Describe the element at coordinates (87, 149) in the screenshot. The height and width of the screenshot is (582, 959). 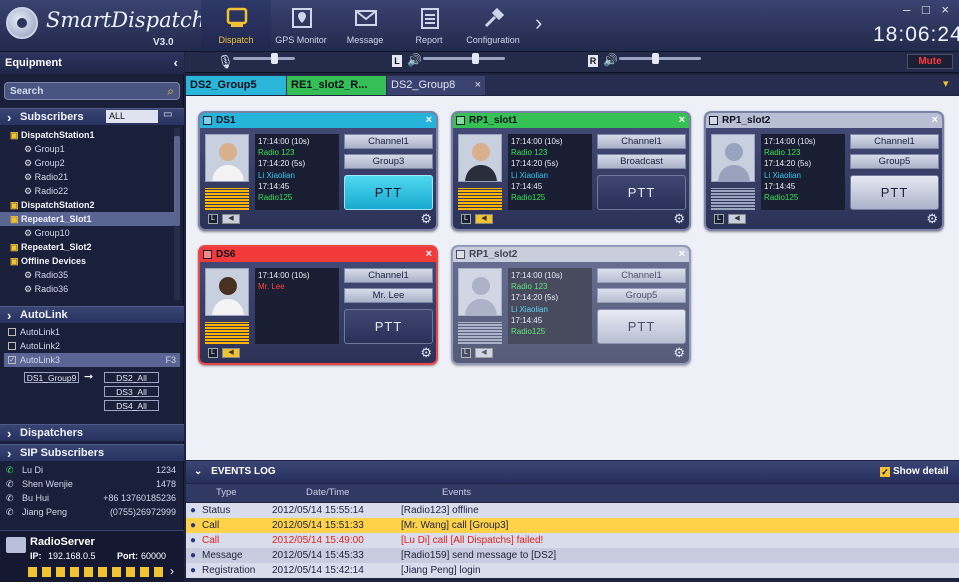
I see `tree-item: ⚙ Group1` at that location.